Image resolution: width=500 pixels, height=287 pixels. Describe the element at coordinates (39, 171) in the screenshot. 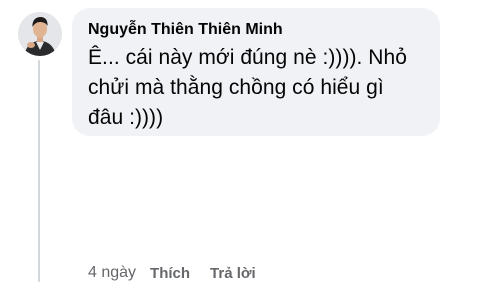

I see `thread-line` at that location.